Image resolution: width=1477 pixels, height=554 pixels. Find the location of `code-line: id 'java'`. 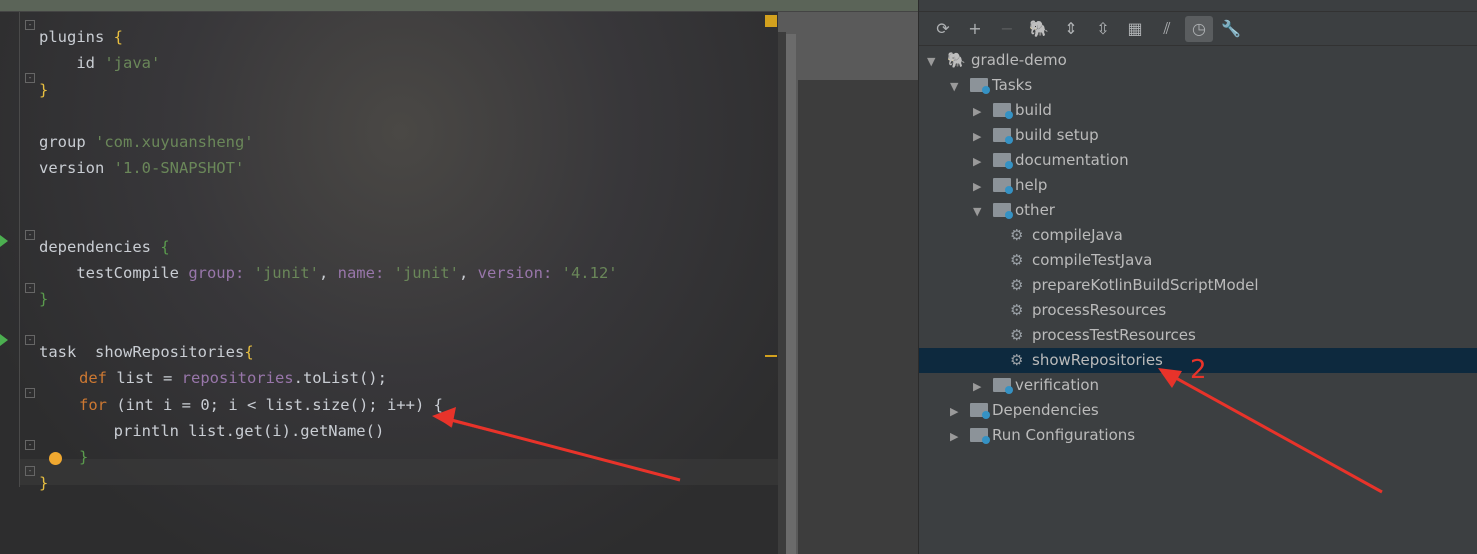

code-line: id 'java' is located at coordinates (99, 63).